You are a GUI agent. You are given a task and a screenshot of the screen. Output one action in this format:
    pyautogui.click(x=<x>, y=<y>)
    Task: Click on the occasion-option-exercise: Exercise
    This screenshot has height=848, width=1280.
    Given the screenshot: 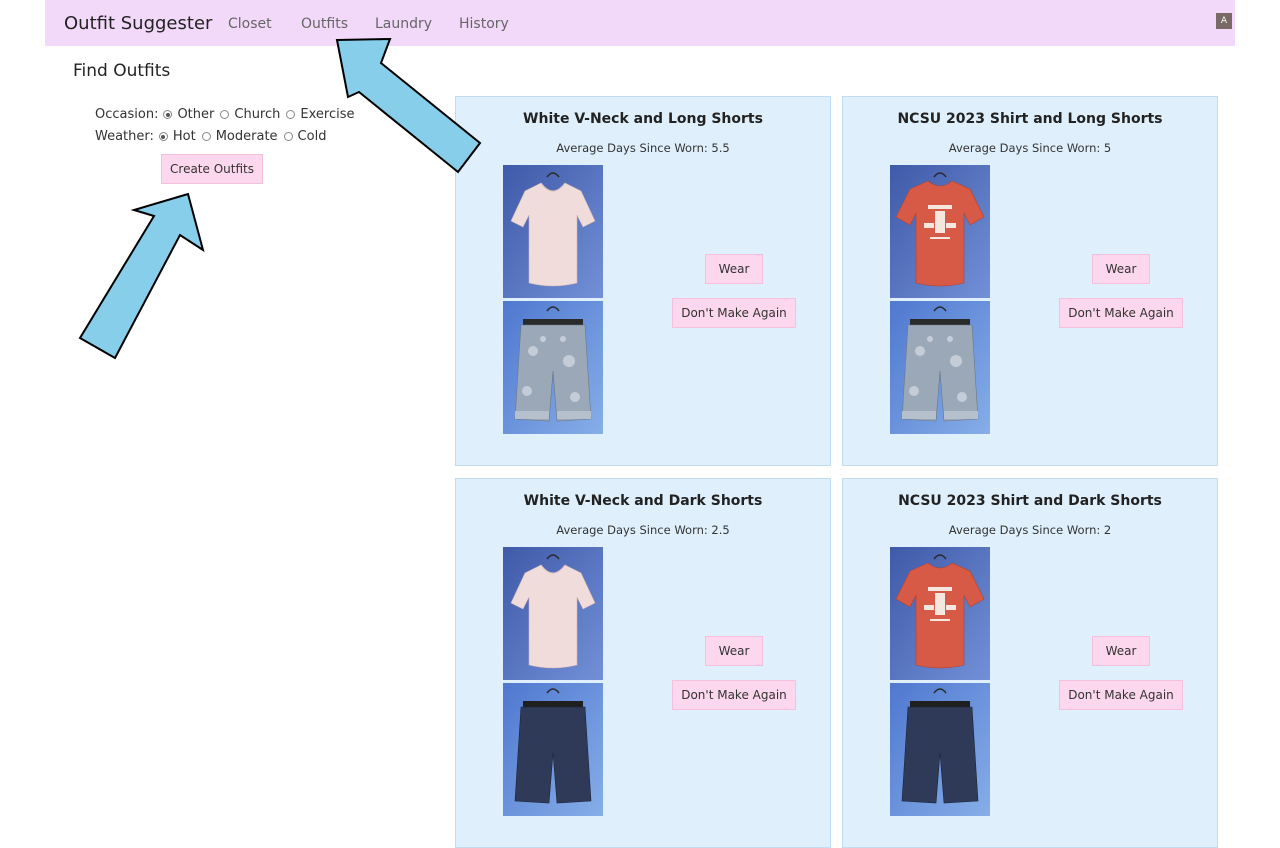 What is the action you would take?
    pyautogui.click(x=320, y=114)
    